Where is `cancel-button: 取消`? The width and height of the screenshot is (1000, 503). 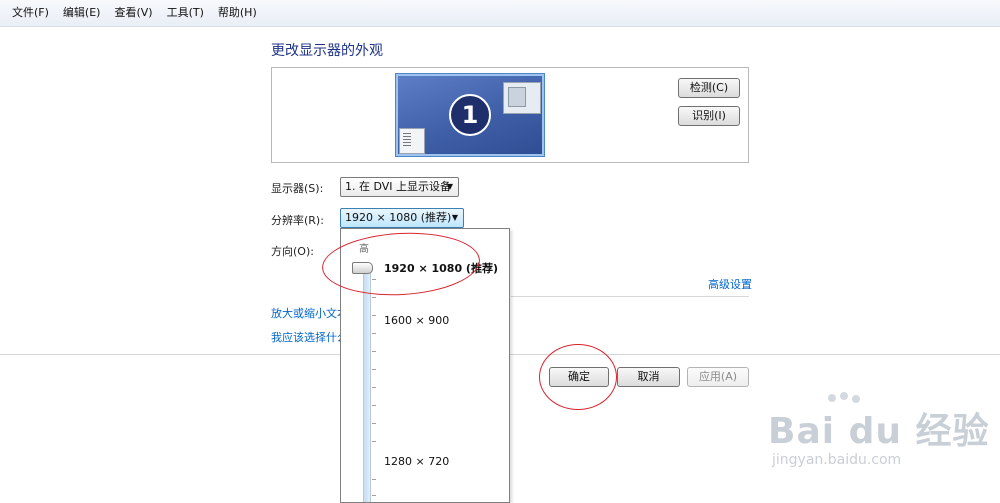 cancel-button: 取消 is located at coordinates (648, 377).